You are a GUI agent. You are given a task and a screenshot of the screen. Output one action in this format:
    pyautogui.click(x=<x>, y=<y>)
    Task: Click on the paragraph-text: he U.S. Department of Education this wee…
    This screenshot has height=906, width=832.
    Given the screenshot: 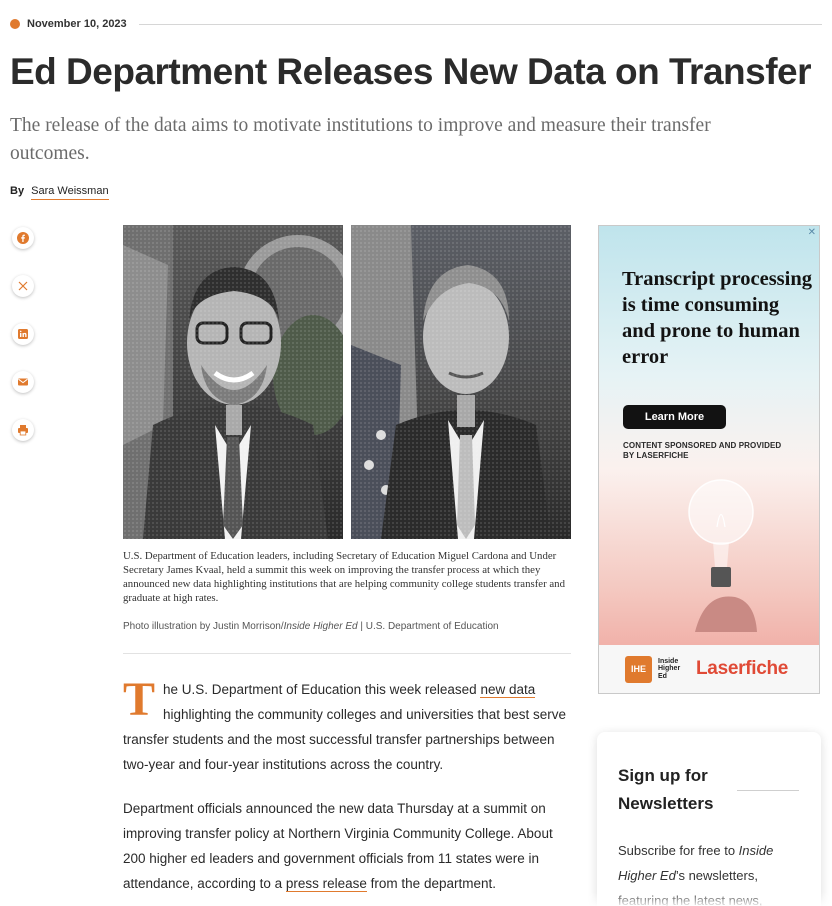 What is the action you would take?
    pyautogui.click(x=322, y=689)
    